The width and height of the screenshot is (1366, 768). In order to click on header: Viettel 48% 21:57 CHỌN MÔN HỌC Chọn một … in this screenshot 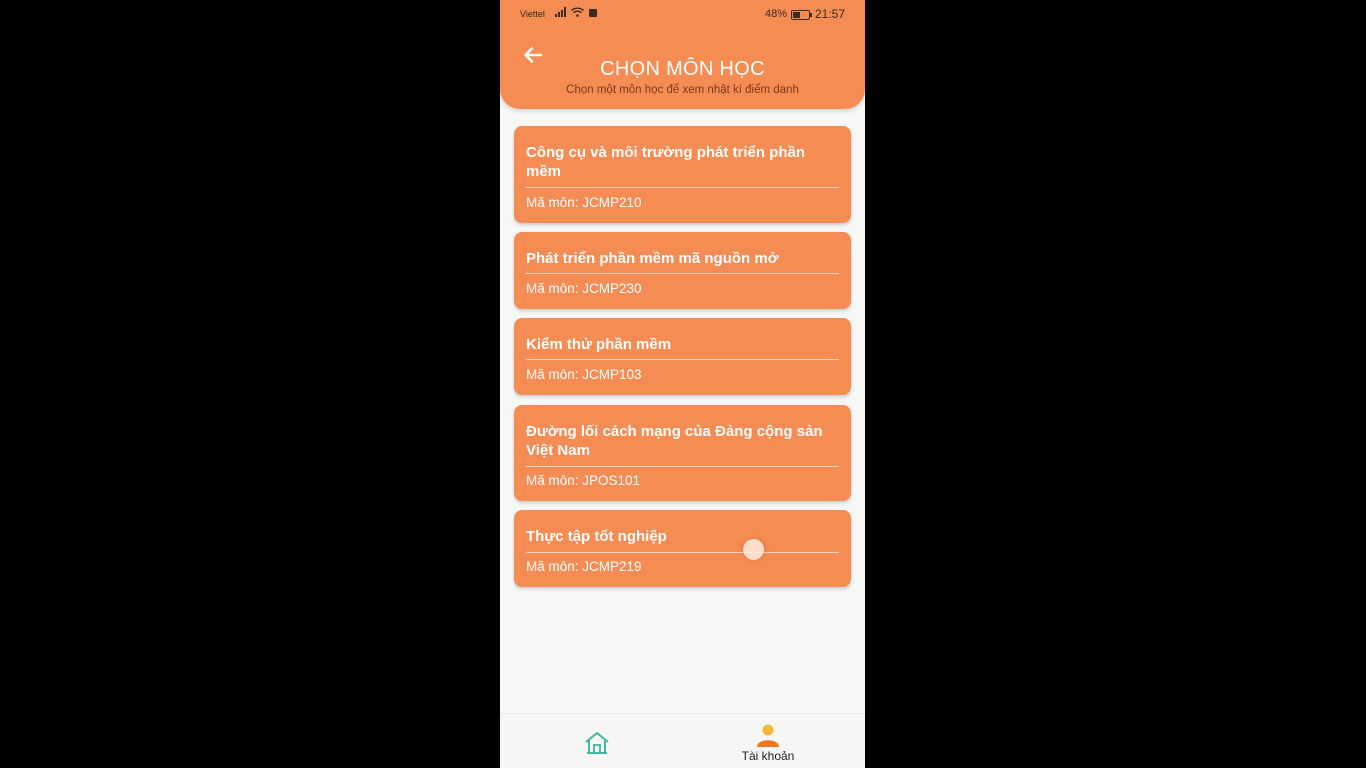, I will do `click(682, 54)`.